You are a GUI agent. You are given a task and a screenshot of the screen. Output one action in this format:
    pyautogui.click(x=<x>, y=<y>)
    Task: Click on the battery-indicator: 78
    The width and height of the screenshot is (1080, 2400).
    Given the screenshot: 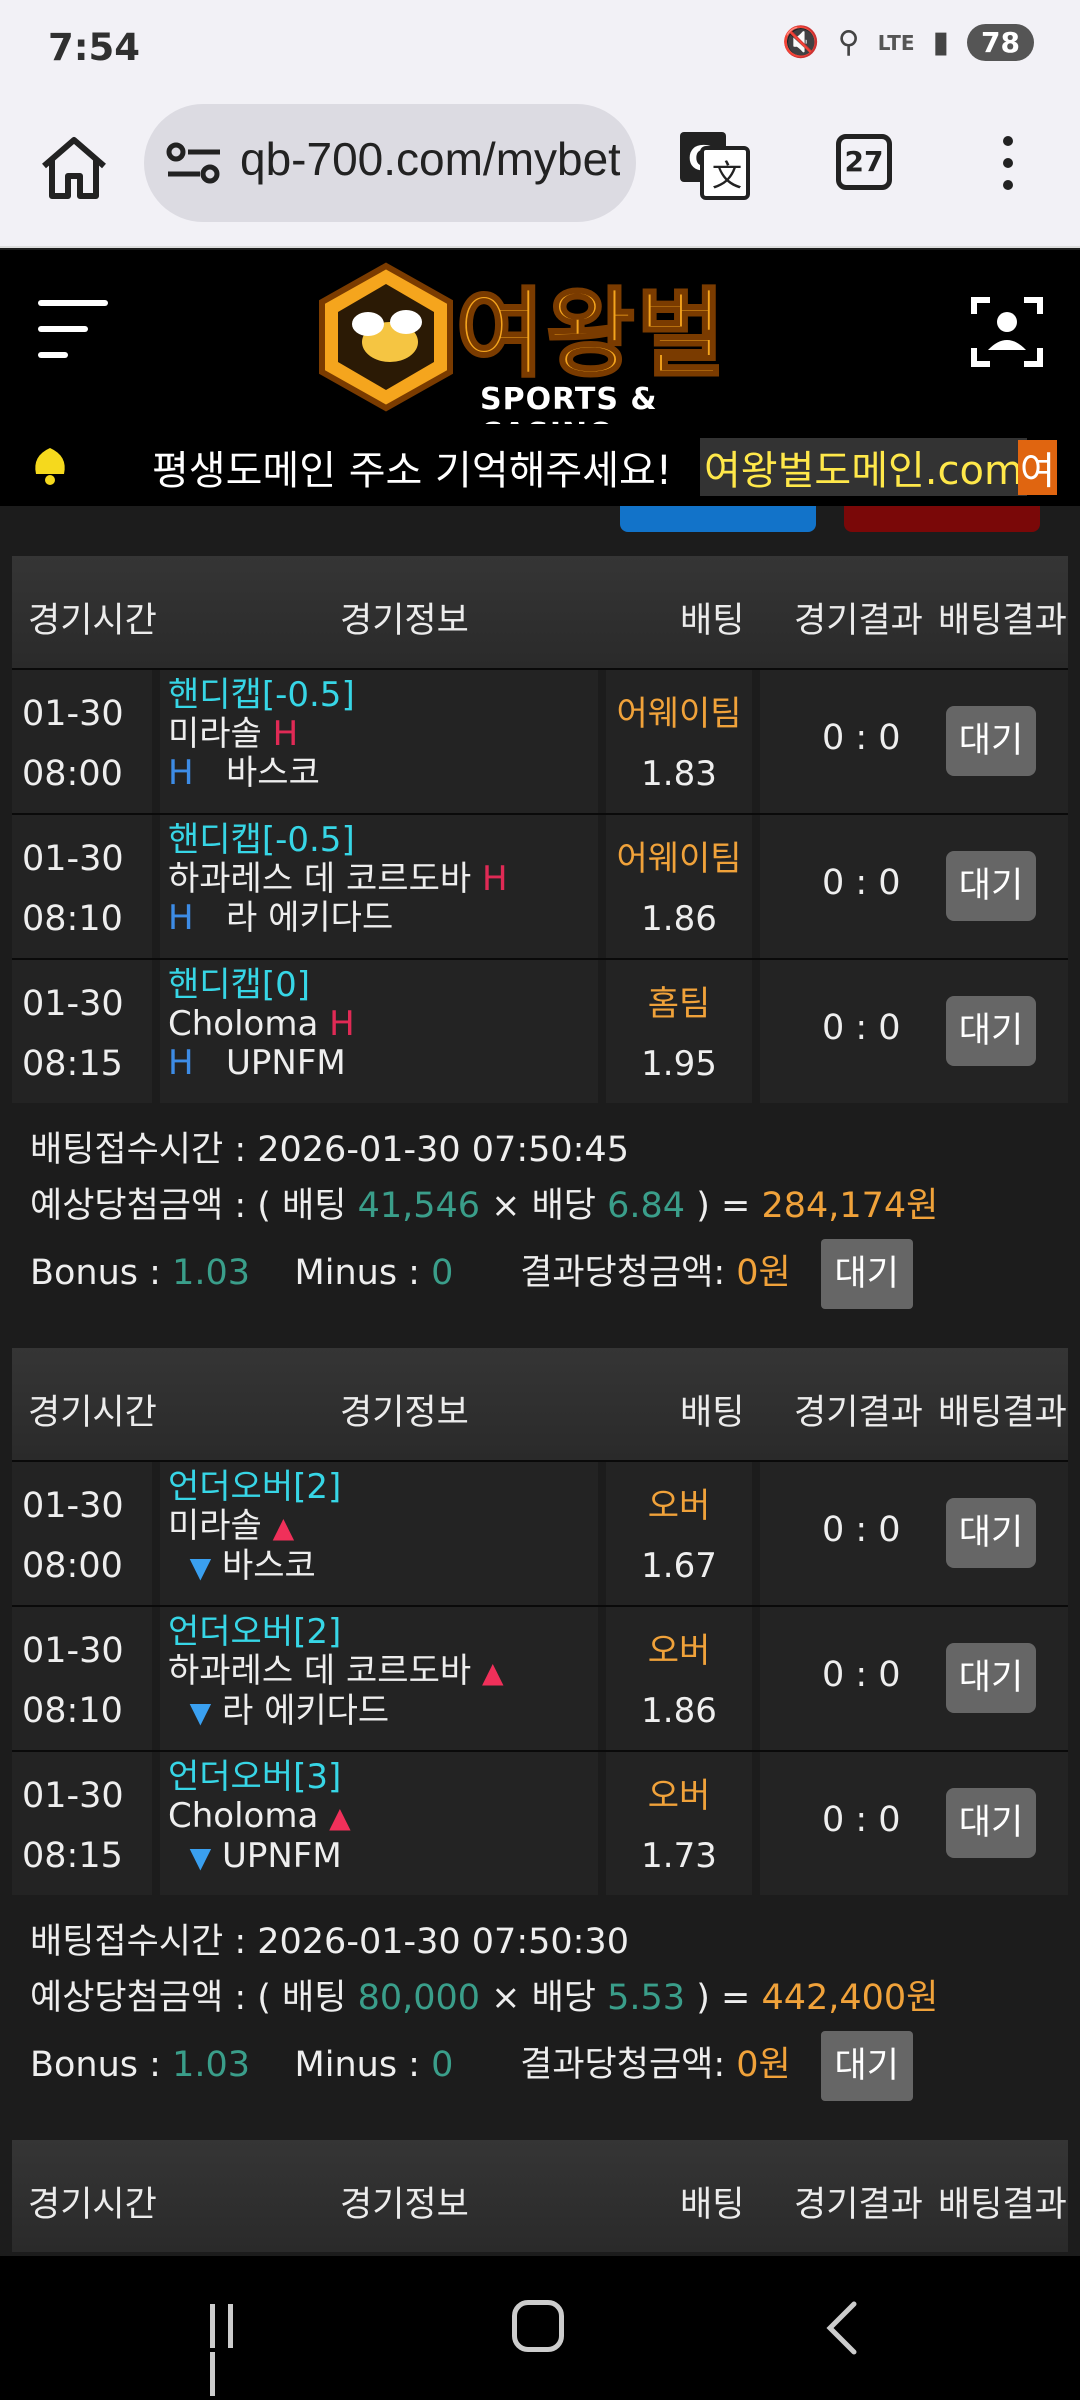 What is the action you would take?
    pyautogui.click(x=1000, y=42)
    